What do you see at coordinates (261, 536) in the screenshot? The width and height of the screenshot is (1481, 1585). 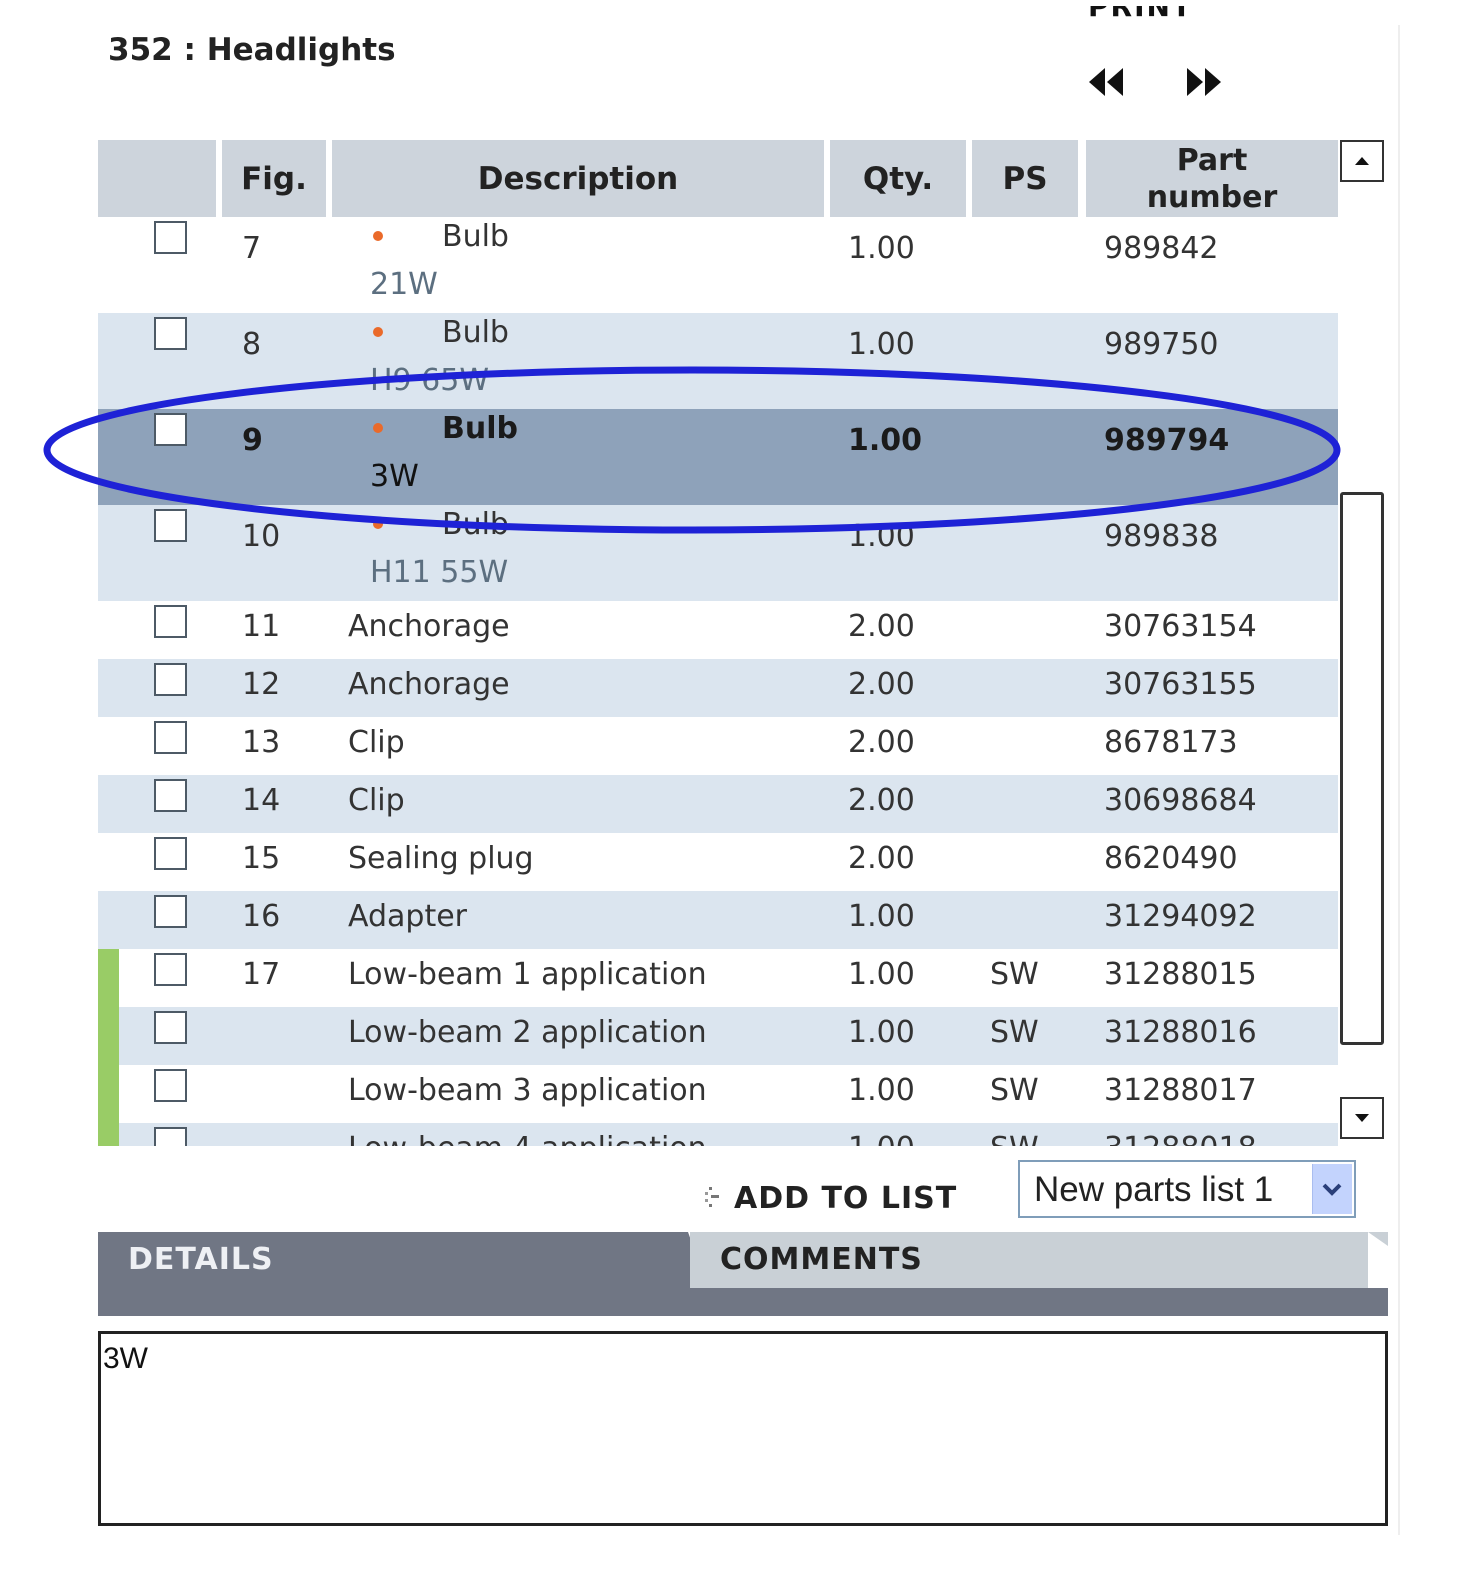 I see `cell-fig: 10` at bounding box center [261, 536].